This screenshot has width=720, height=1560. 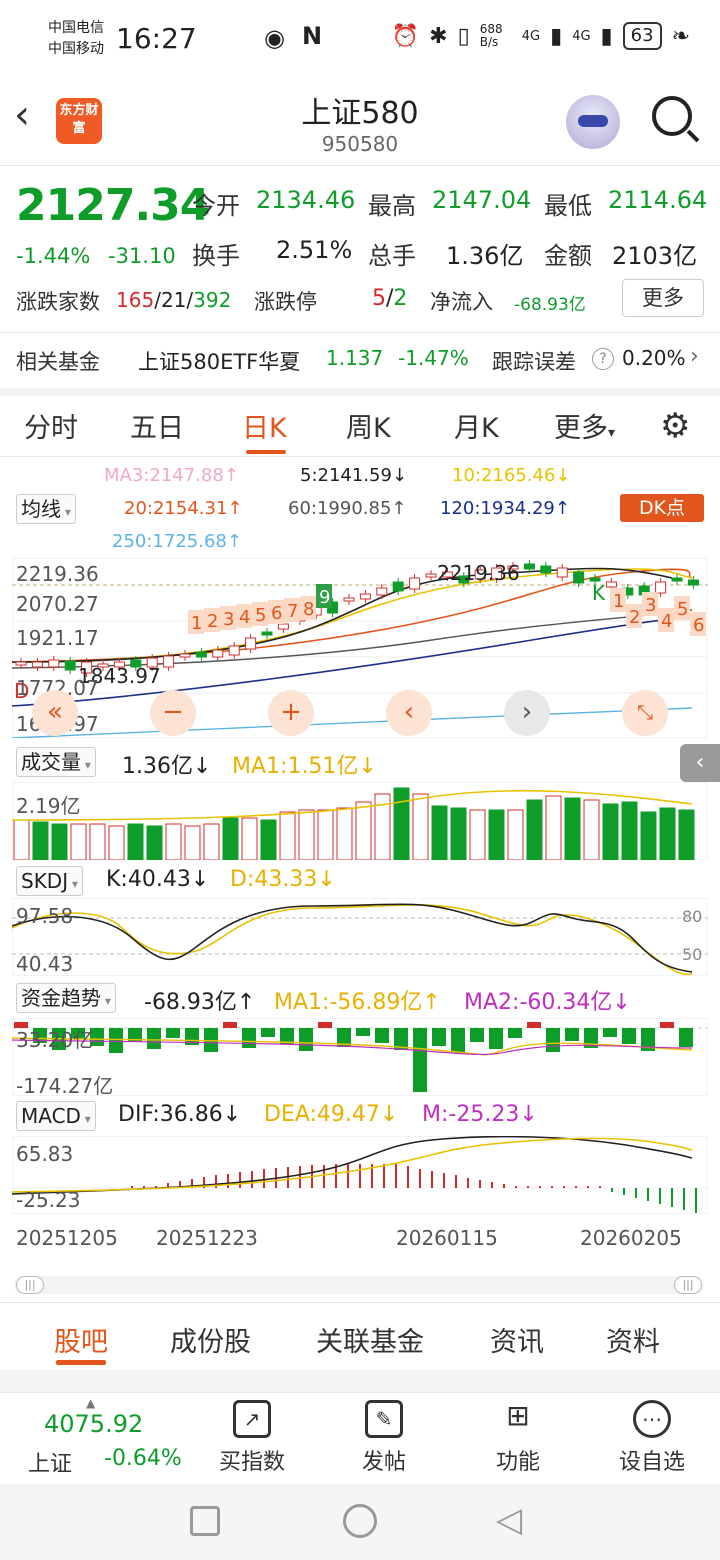 What do you see at coordinates (56, 1116) in the screenshot?
I see `macd-selector: MACD ▾` at bounding box center [56, 1116].